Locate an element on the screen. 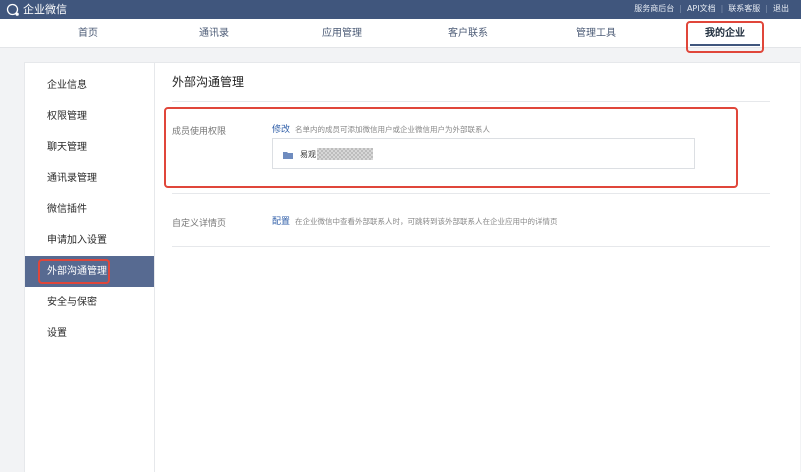  sidebar-item-settings: 设置 is located at coordinates (89, 333).